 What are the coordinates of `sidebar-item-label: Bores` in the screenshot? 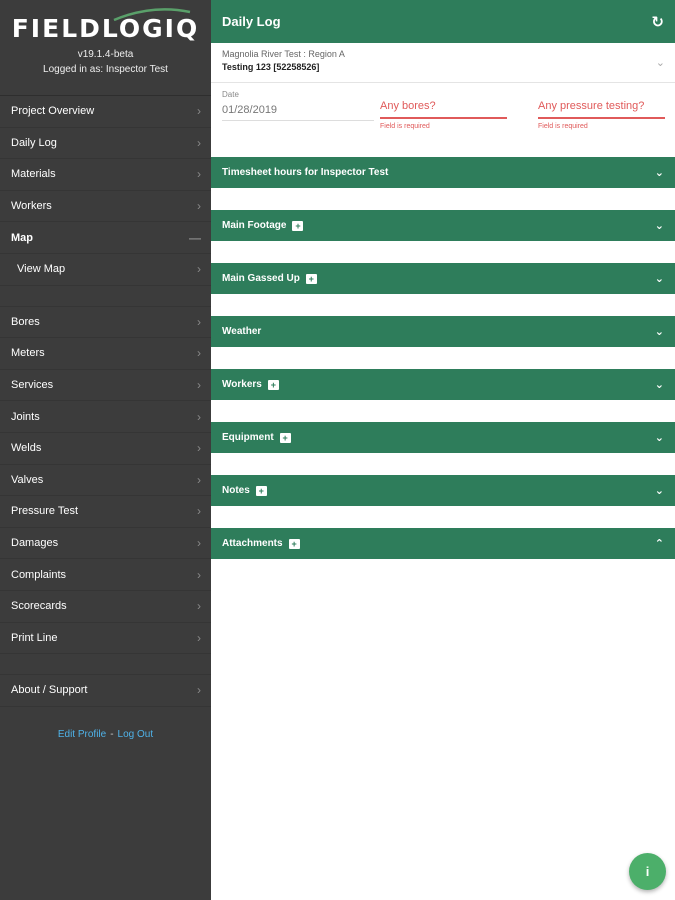 It's located at (25, 321).